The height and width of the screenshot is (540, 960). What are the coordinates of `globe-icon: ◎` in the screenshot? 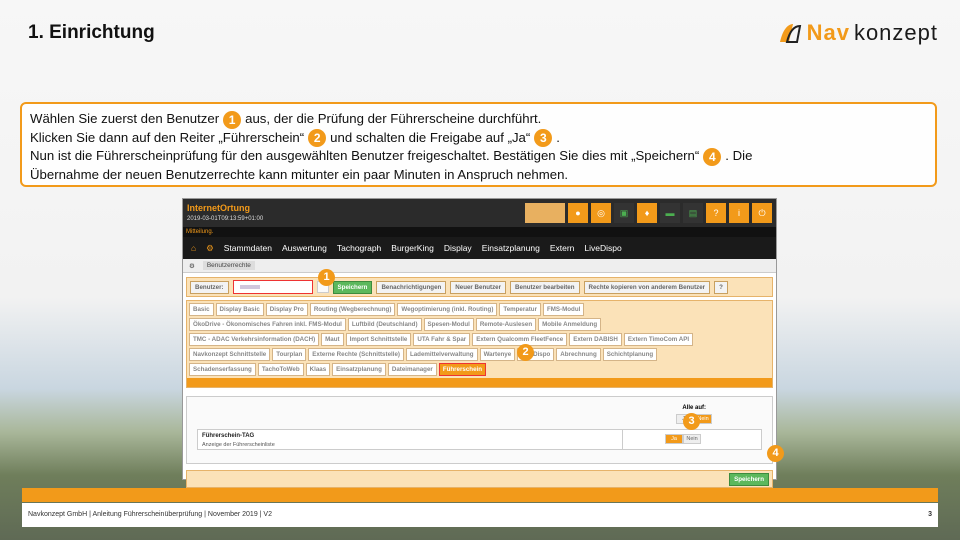 It's located at (601, 213).